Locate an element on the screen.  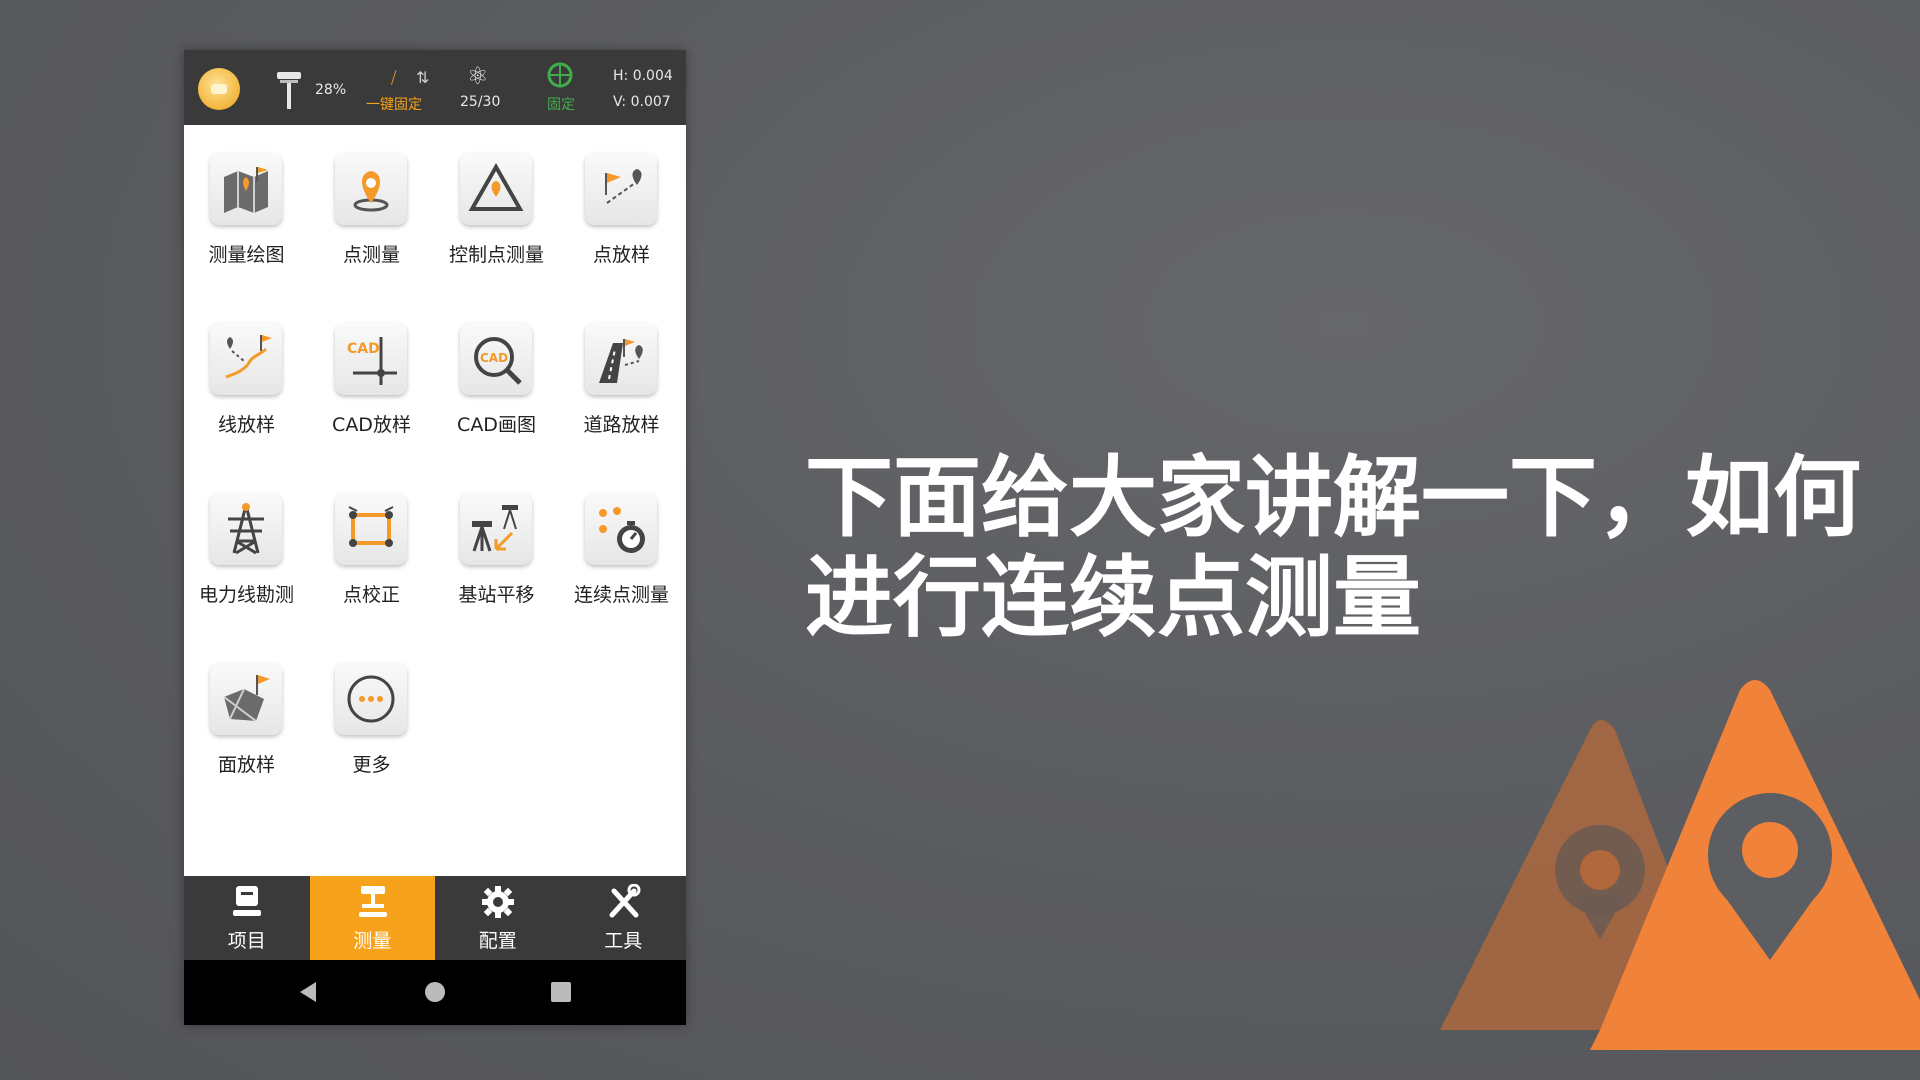
cad-draw-icon: CAD is located at coordinates (496, 359).